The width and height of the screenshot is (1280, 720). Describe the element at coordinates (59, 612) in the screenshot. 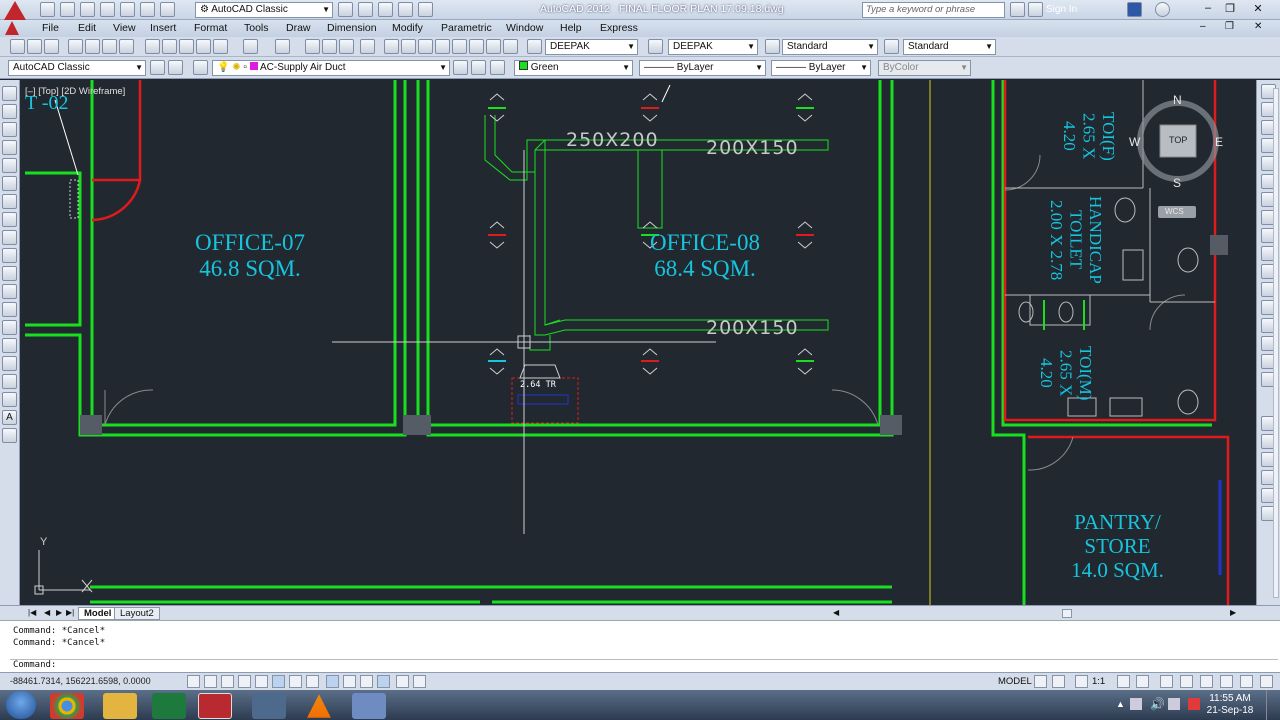

I see `tab-nav-next-icon: ▶` at that location.